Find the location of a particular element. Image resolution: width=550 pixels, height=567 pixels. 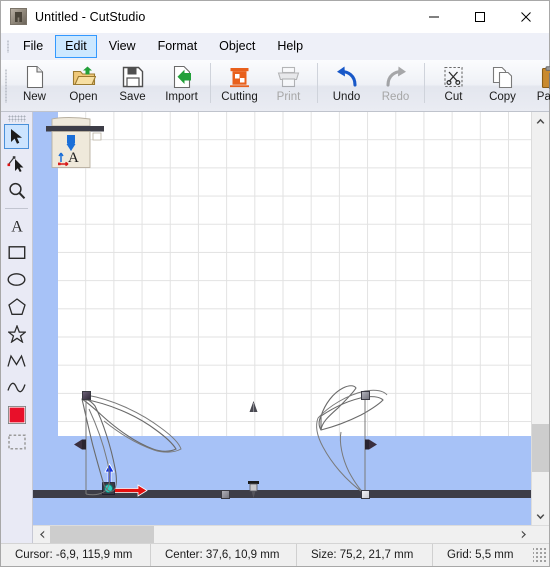

blade-carriage-icon is located at coordinates (253, 490).